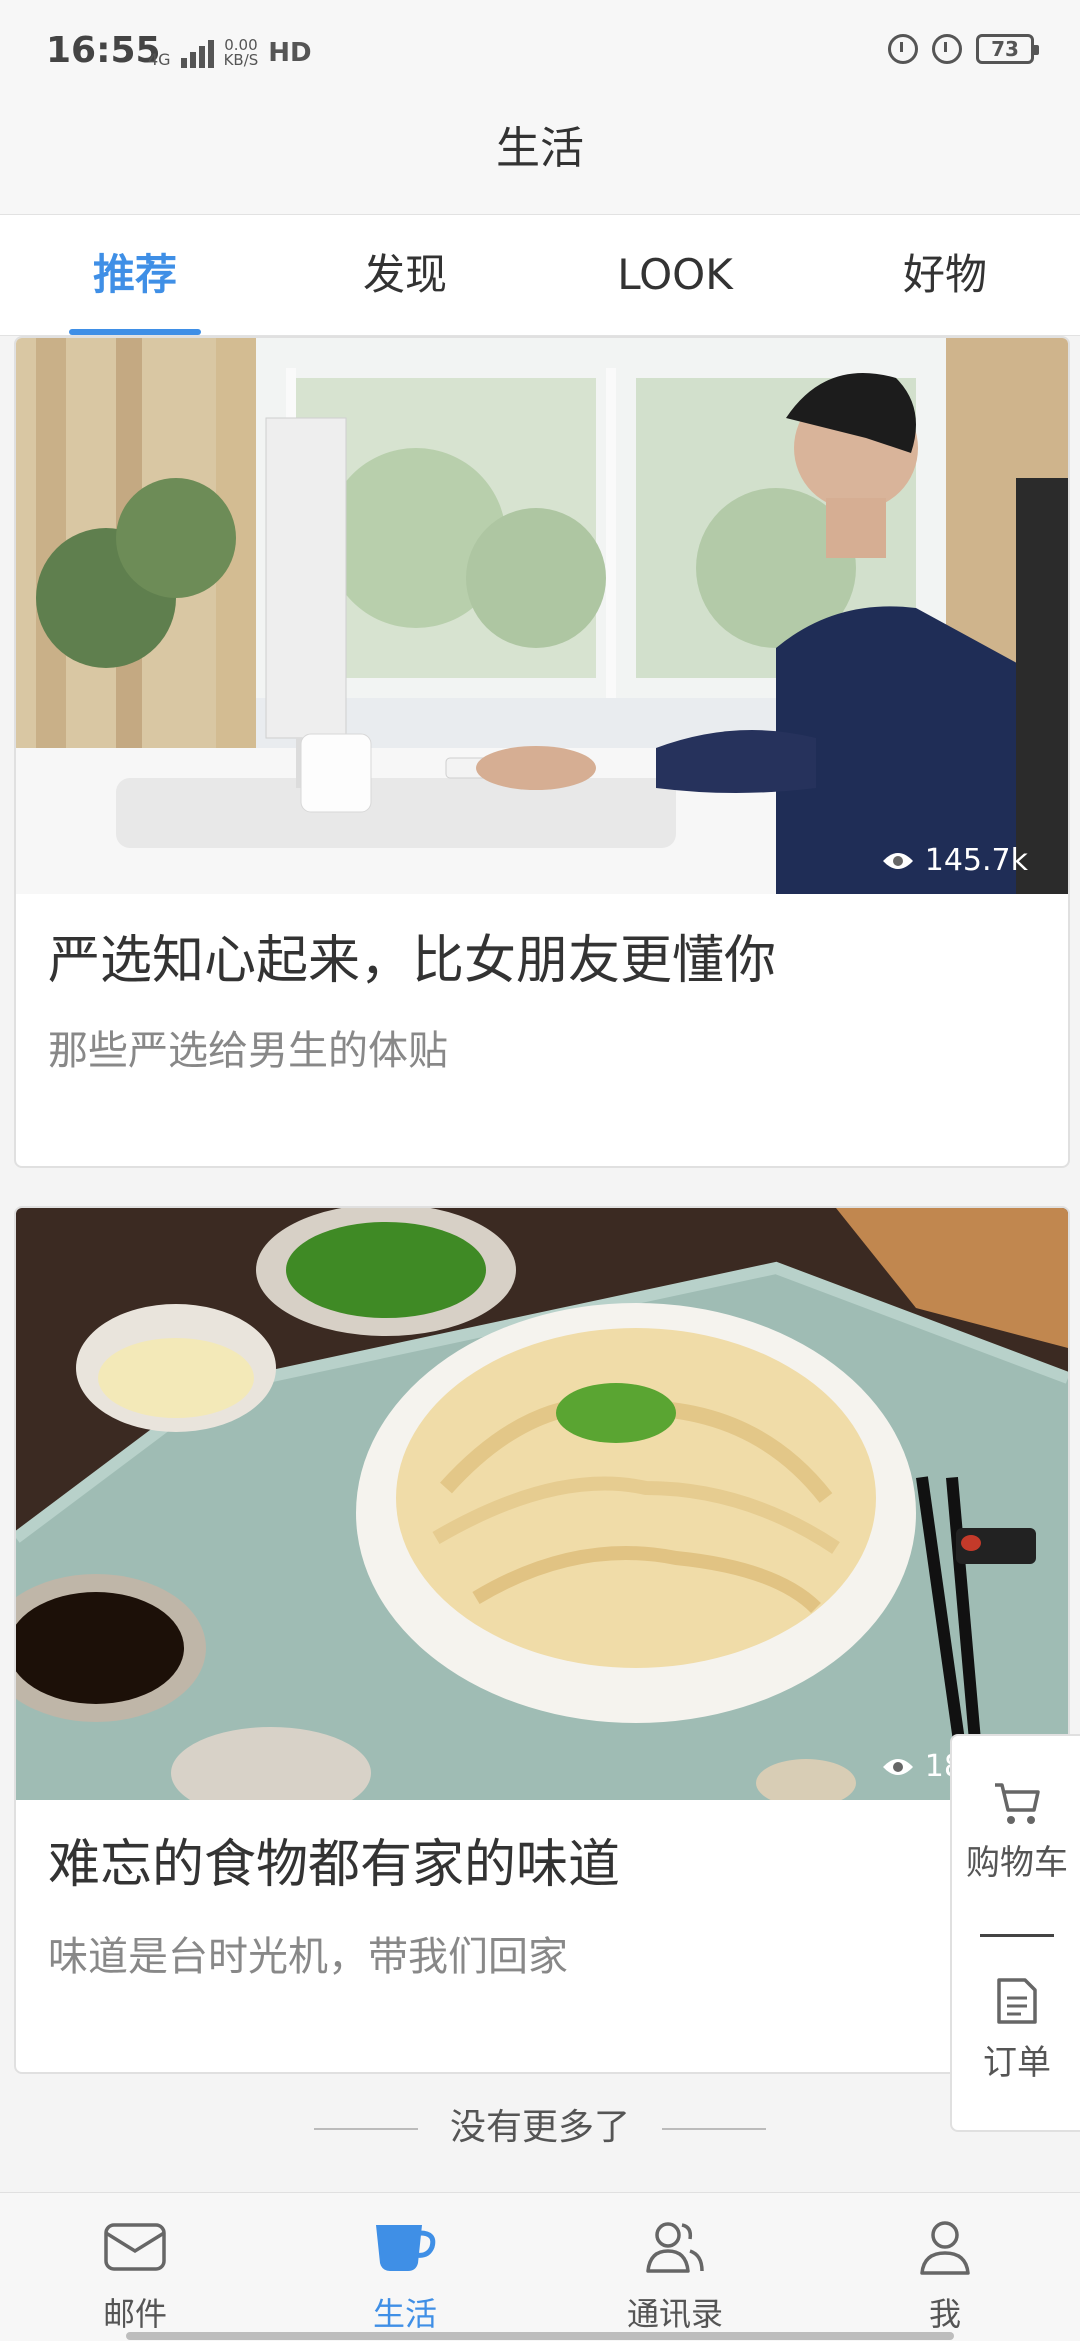  I want to click on status-time: 16:55, so click(103, 50).